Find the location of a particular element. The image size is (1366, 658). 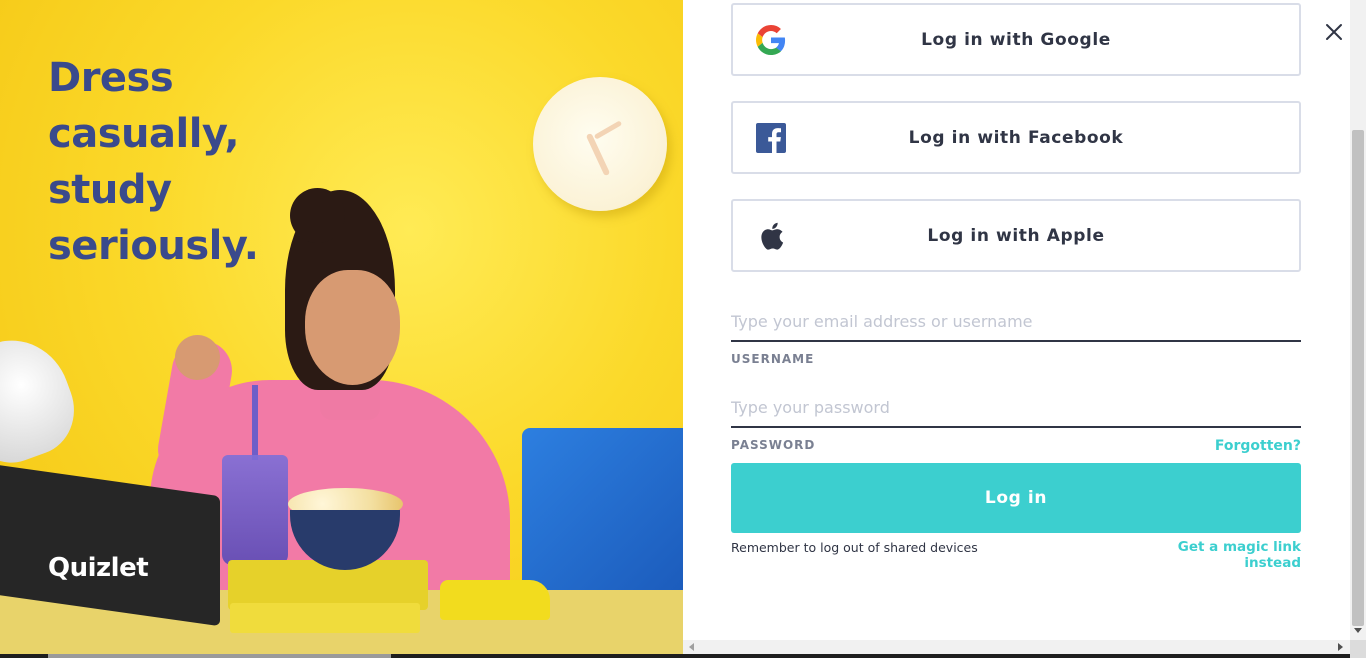

magic-link: Get a magic link instead is located at coordinates (1210, 555).